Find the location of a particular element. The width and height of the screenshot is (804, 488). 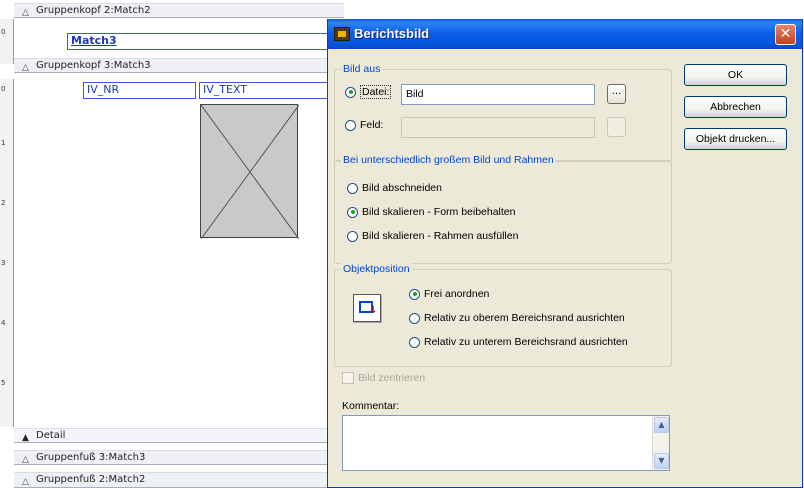

band-header-label: Gruppenkopf 3:Match3 is located at coordinates (93, 65).